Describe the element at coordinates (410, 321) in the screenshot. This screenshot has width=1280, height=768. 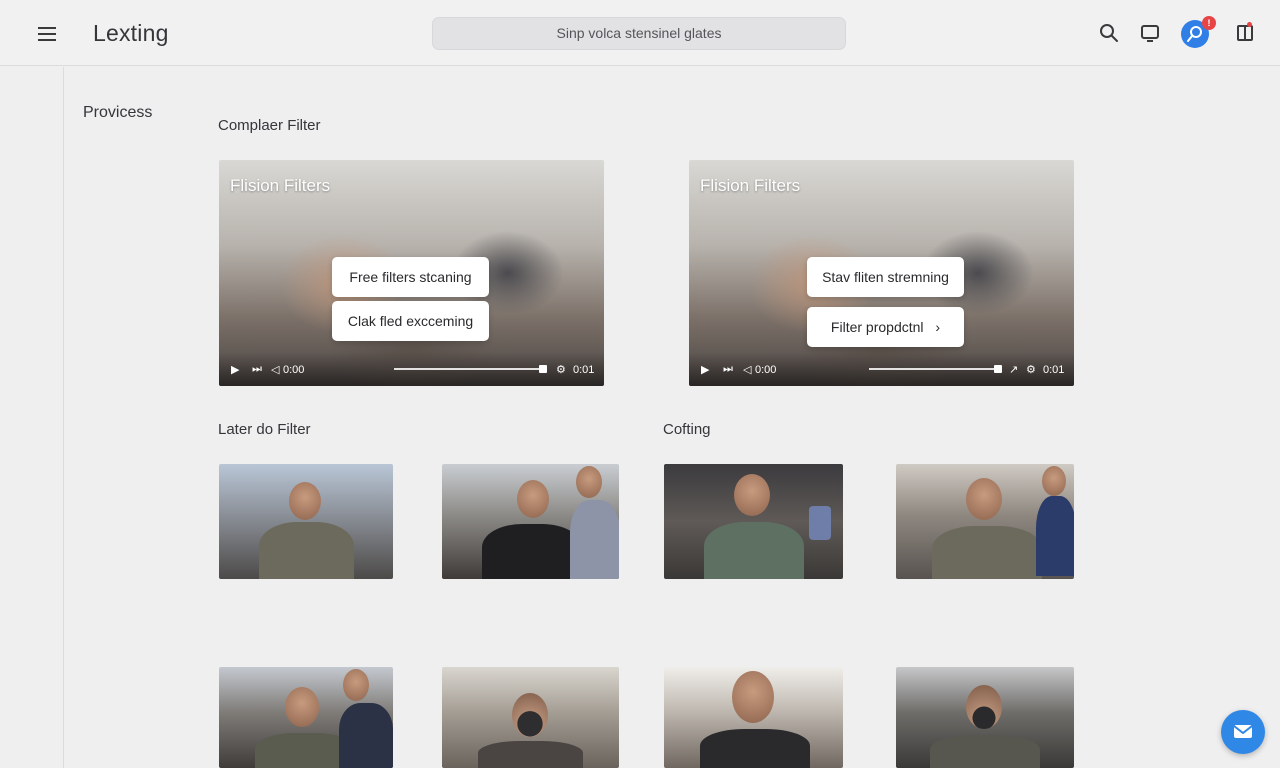
I see `filter-option-button: Clak fled excceming` at that location.